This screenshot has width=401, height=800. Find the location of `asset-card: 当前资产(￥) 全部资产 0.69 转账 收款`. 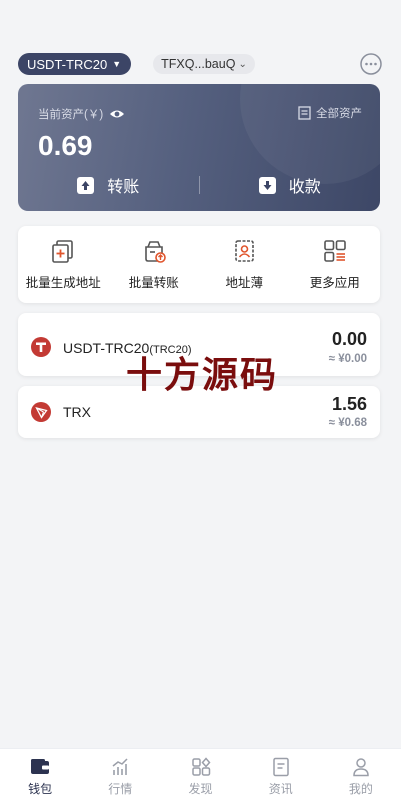

asset-card: 当前资产(￥) 全部资产 0.69 转账 收款 is located at coordinates (199, 147).